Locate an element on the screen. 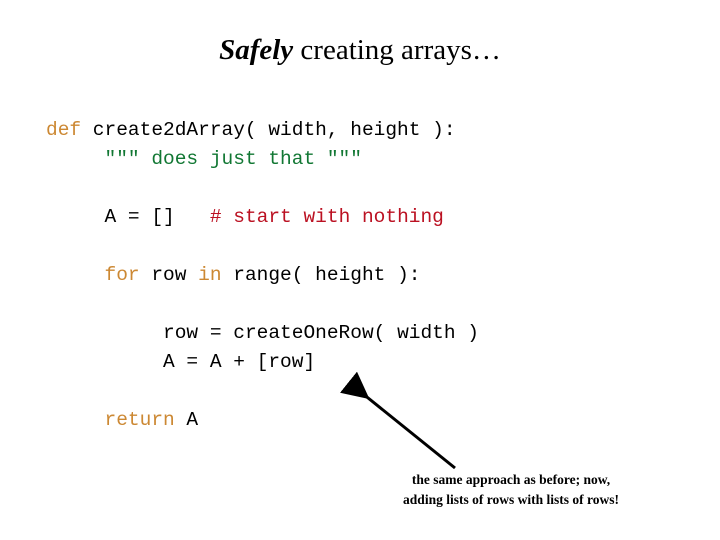 The width and height of the screenshot is (720, 540). code-token-kw: in is located at coordinates (210, 275).